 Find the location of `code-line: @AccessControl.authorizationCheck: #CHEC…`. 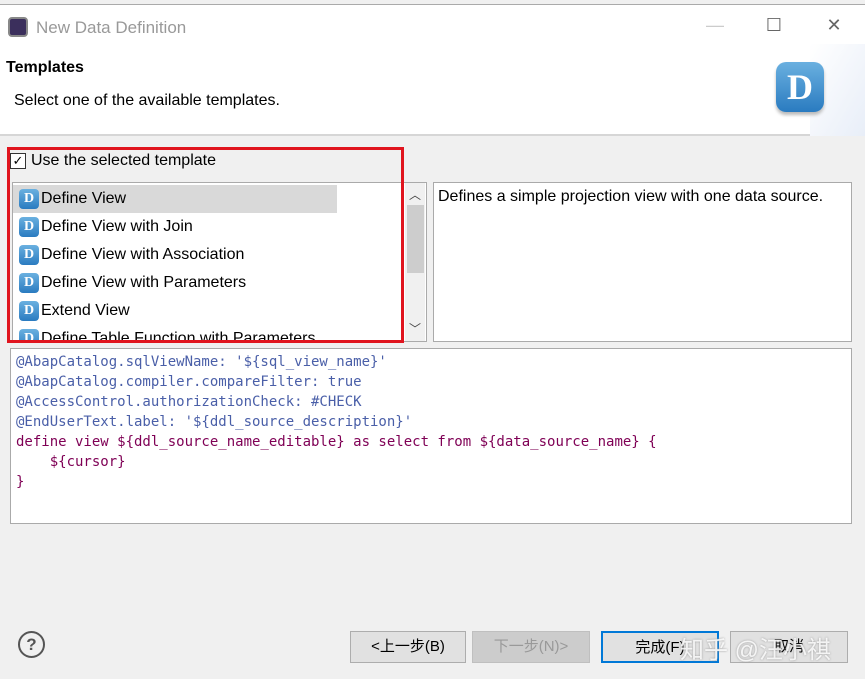

code-line: @AccessControl.authorizationCheck: #CHEC… is located at coordinates (189, 402).